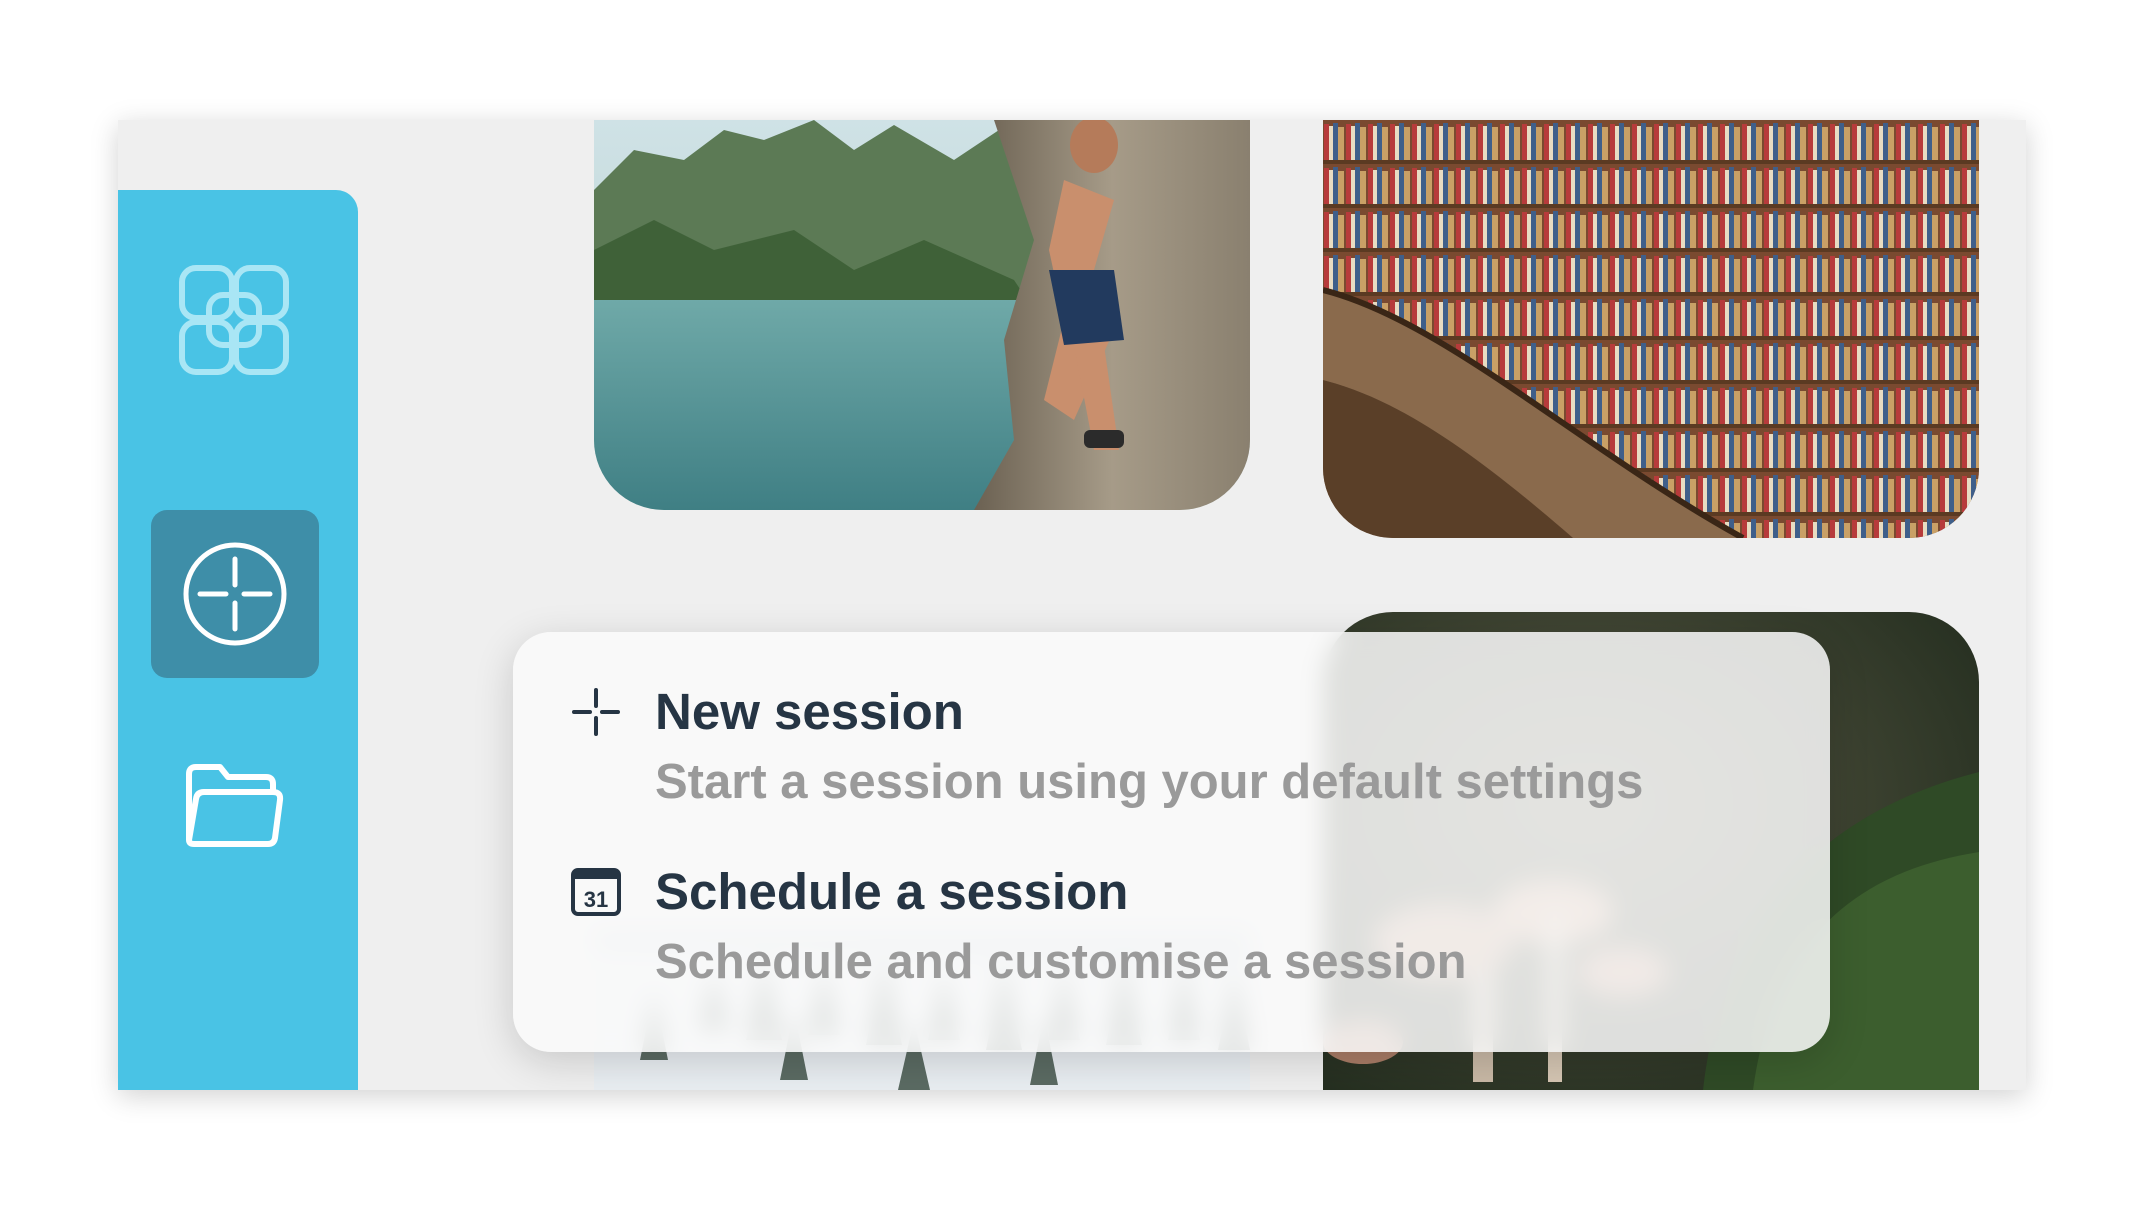 The image size is (2146, 1220). I want to click on new-session-nav-button, so click(235, 594).